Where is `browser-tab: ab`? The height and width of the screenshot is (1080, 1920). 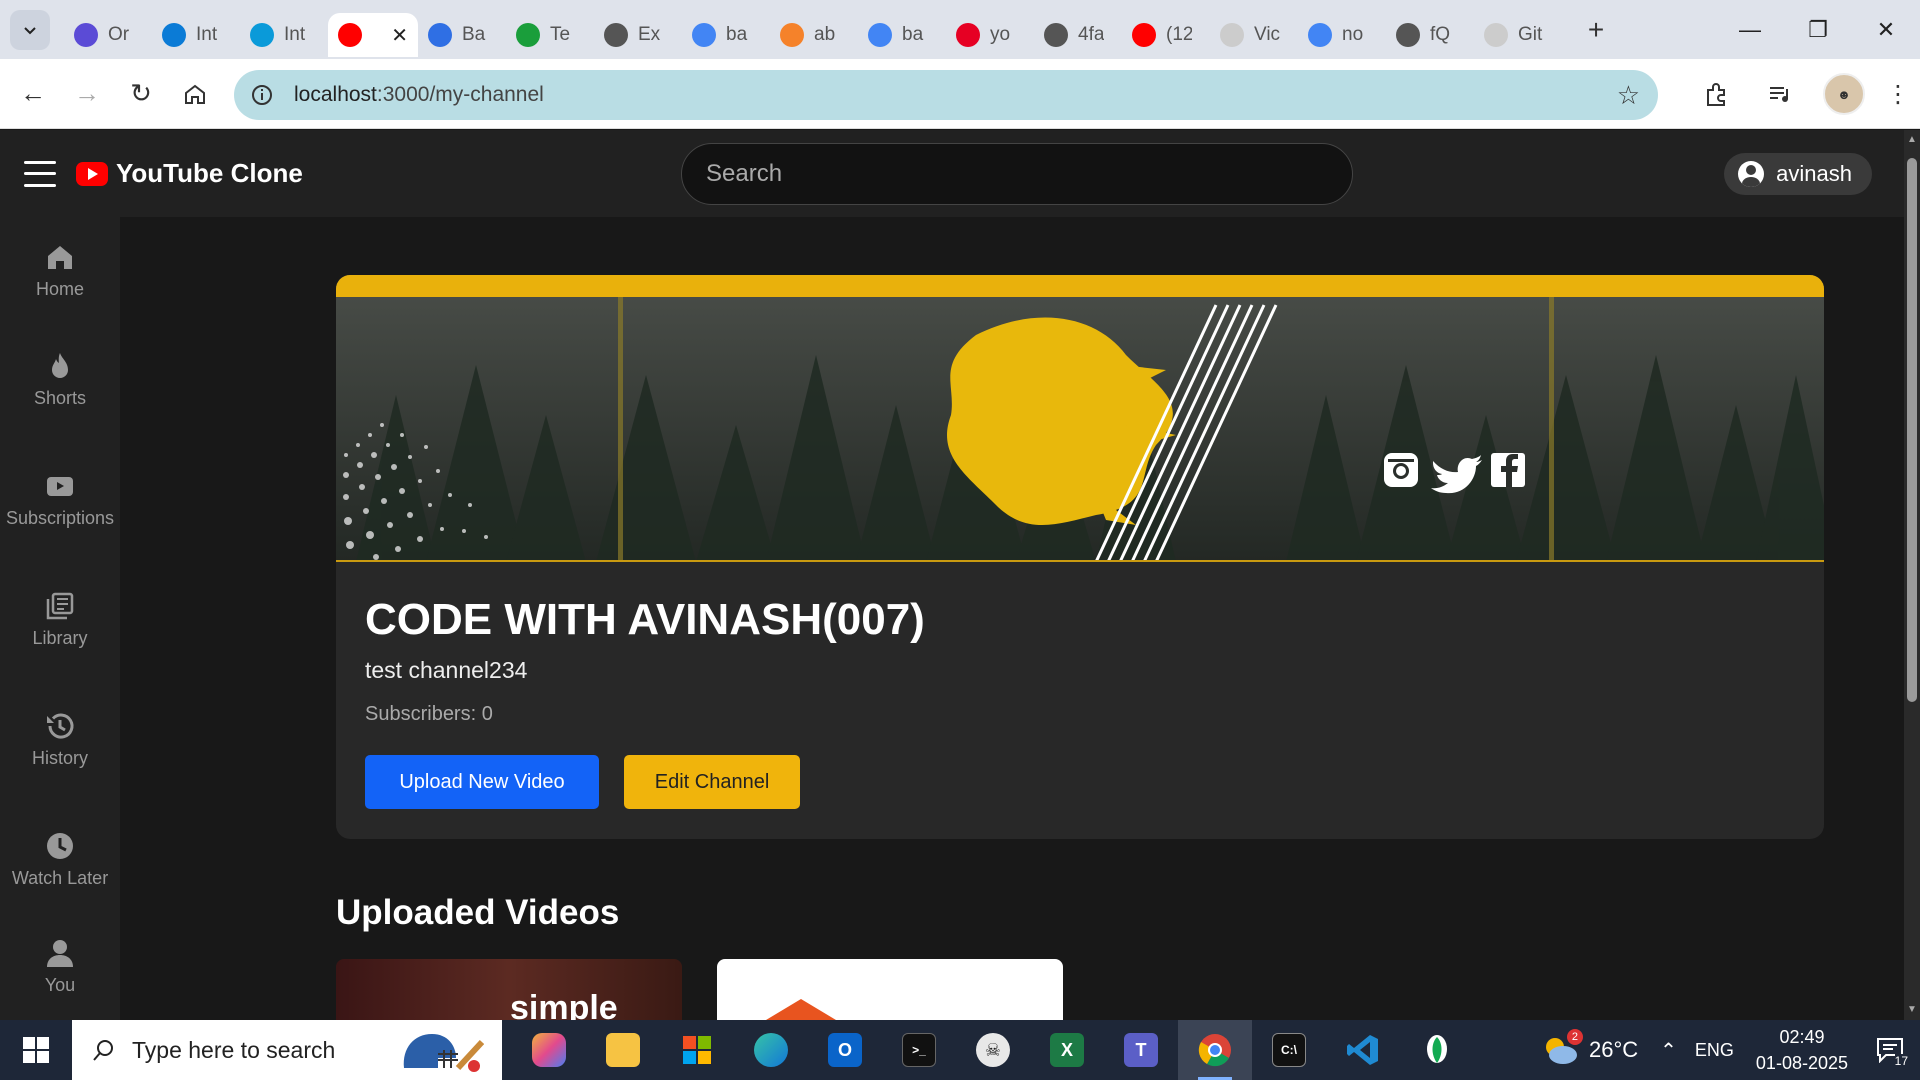
browser-tab: ab is located at coordinates (814, 35).